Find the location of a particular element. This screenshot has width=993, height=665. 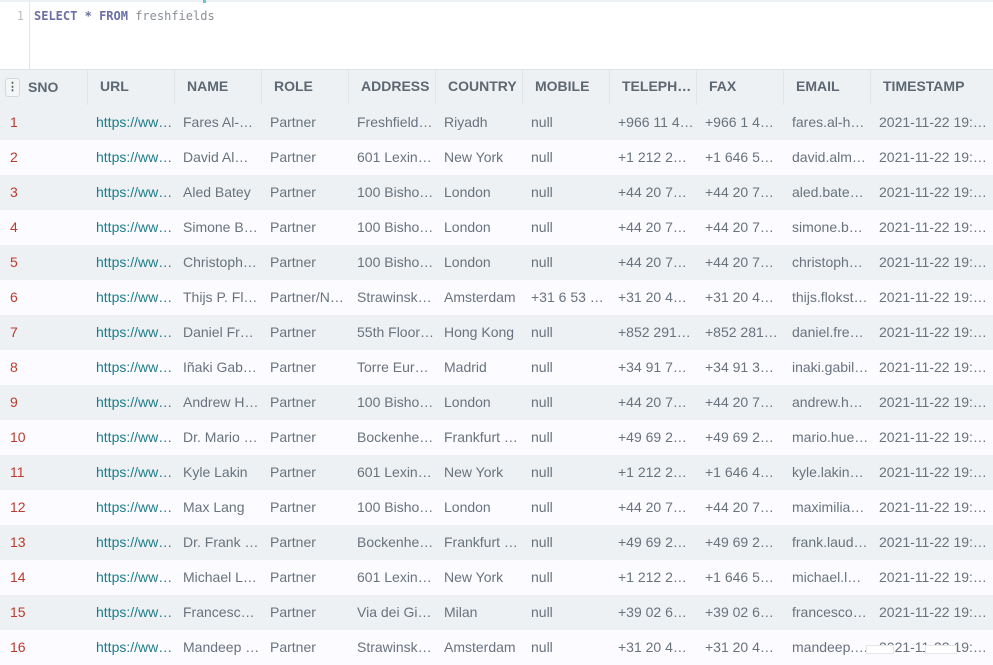

column-header-sno: ⋮ SNO is located at coordinates (44, 87).